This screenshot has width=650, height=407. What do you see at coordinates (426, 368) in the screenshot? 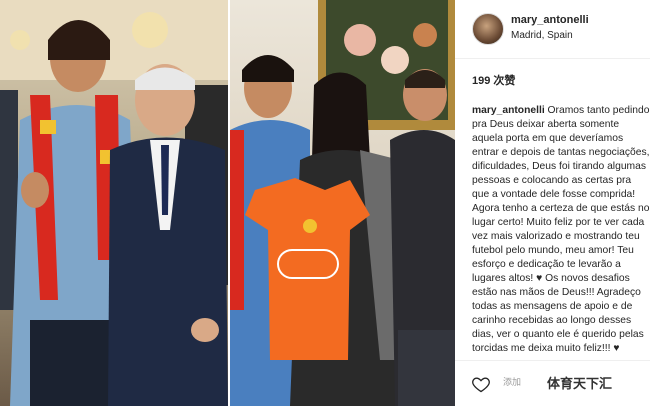
I see `man-right-jeans` at bounding box center [426, 368].